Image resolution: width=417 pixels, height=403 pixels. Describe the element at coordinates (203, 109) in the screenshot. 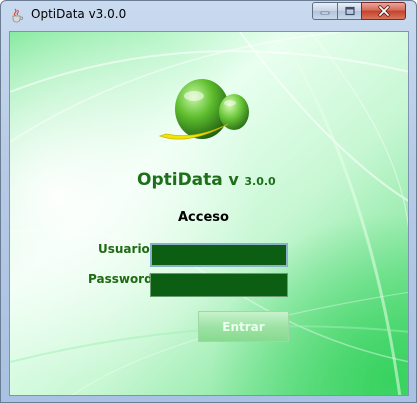

I see `optidata-logo` at that location.